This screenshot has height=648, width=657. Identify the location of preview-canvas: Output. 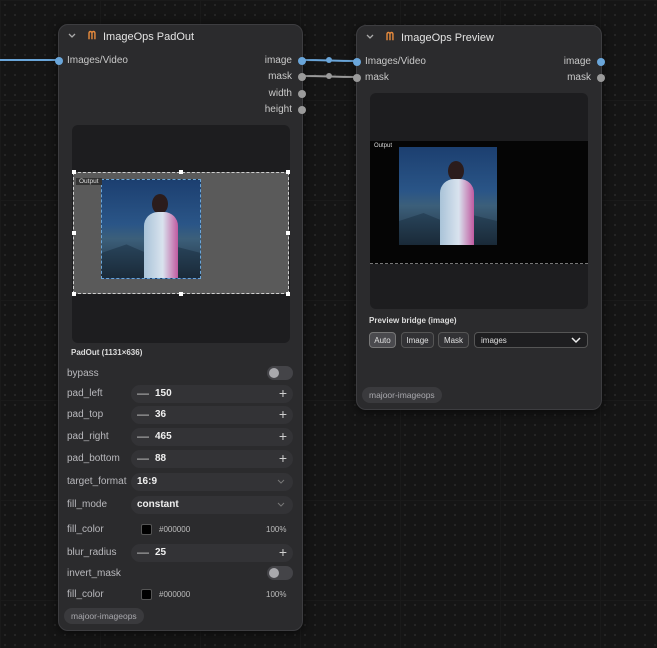
(479, 201).